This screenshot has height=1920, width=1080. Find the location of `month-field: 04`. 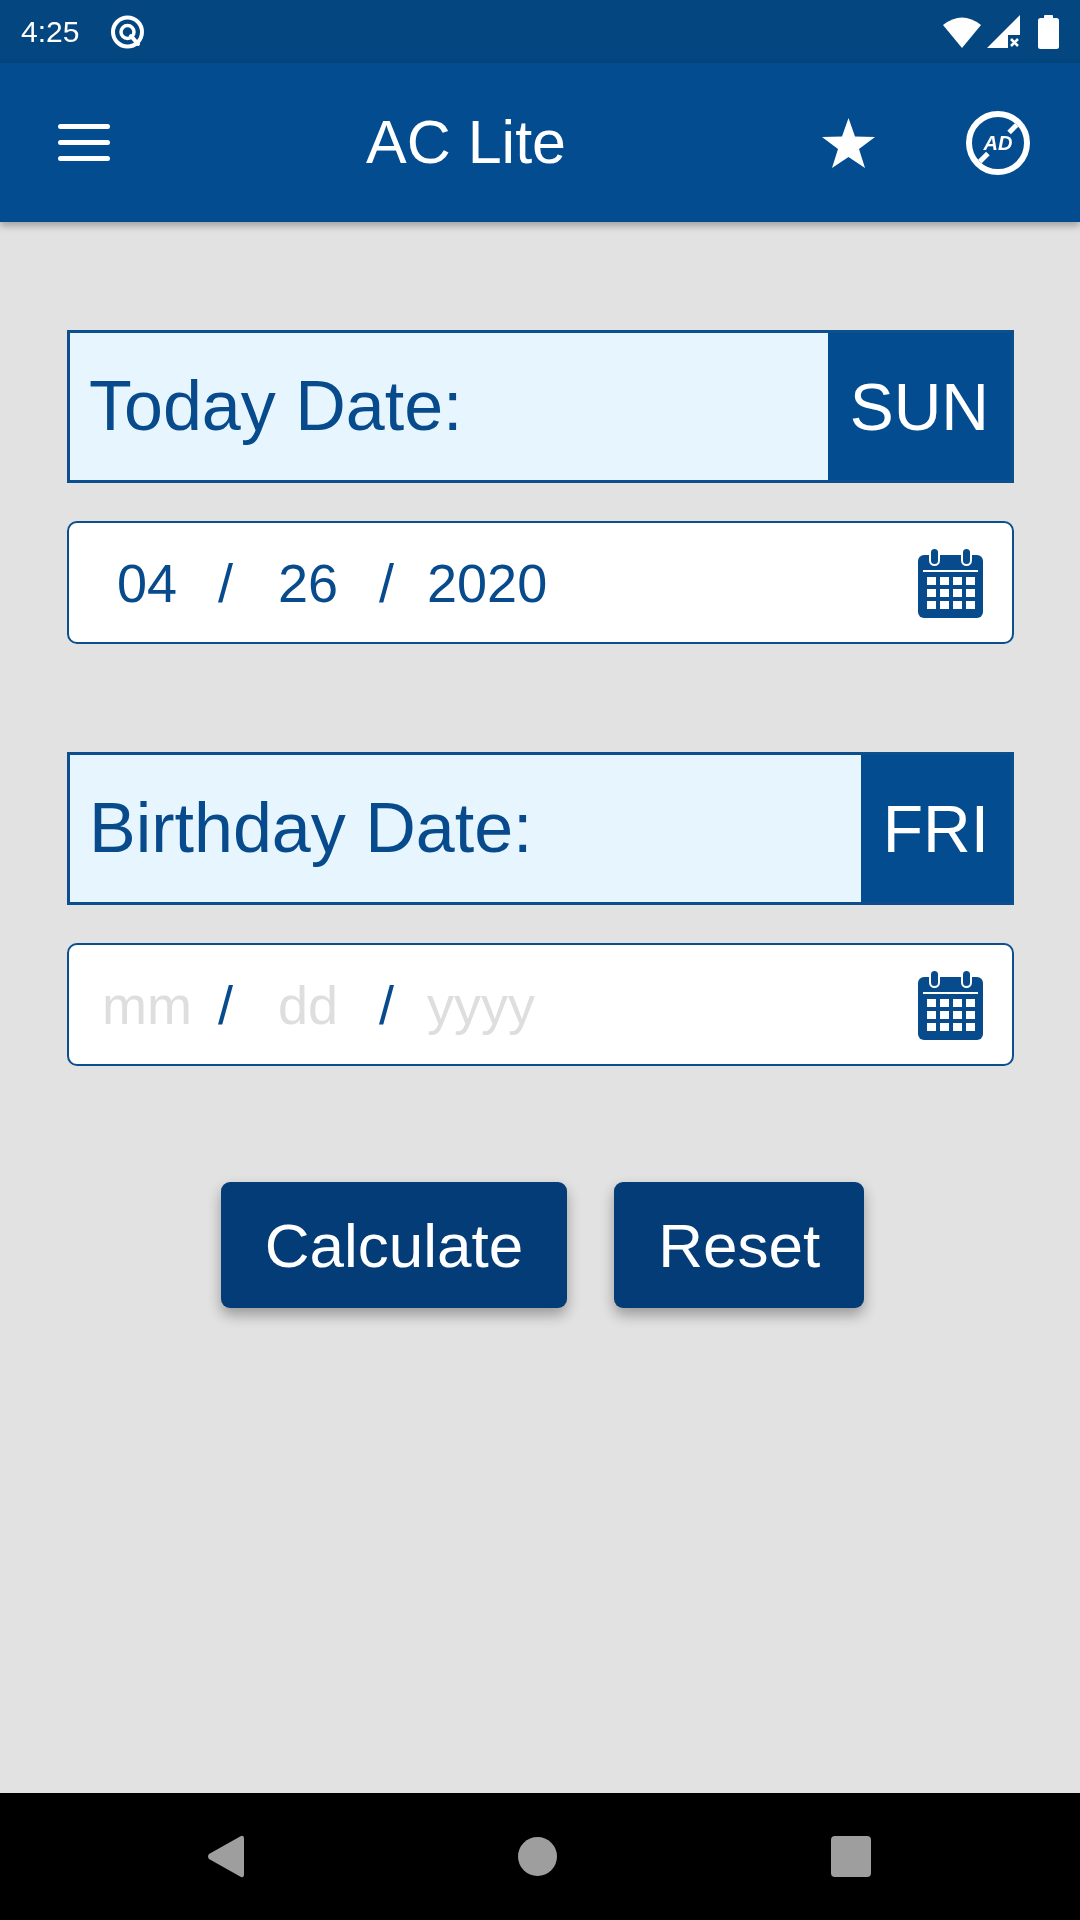

month-field: 04 is located at coordinates (147, 582).